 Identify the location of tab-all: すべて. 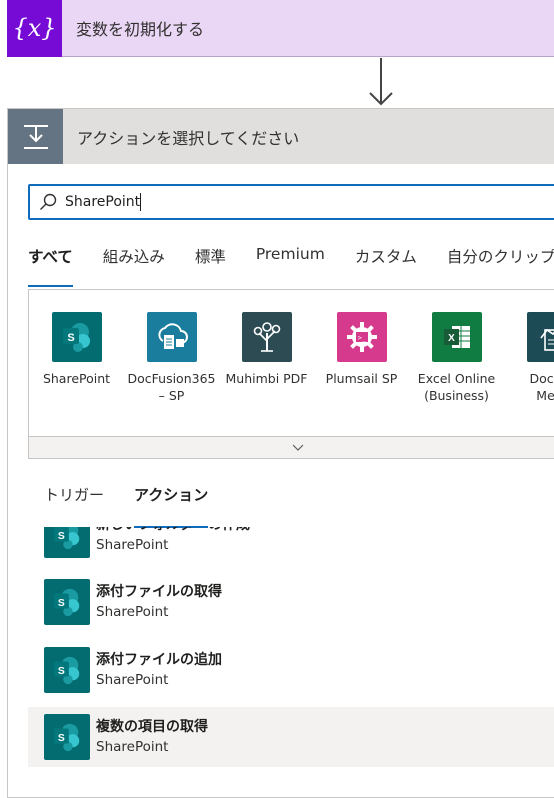
(50, 259).